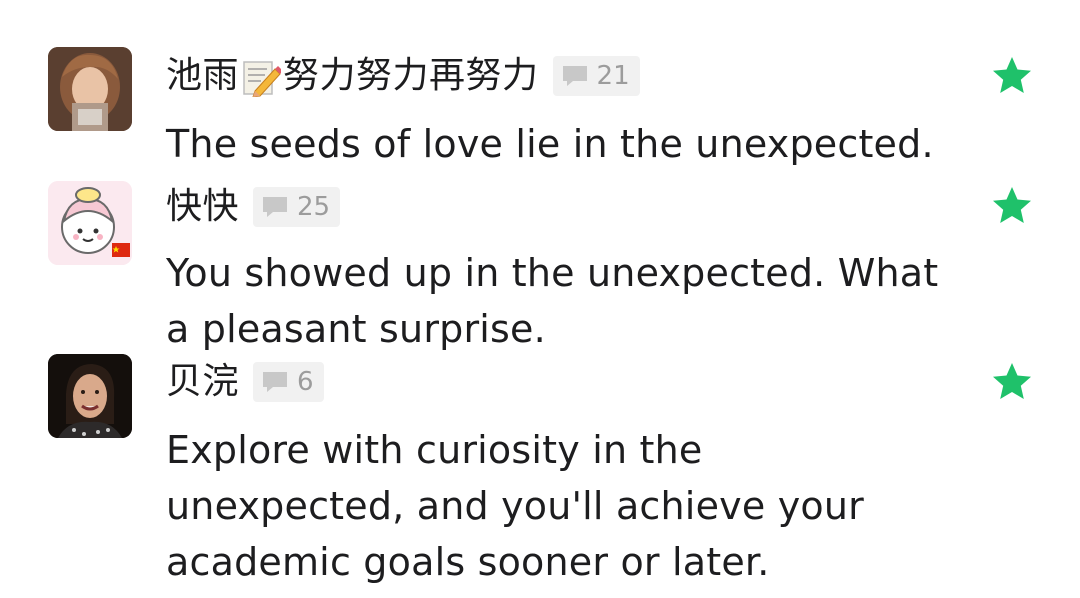  I want to click on comment-header: 贝浣 6, so click(245, 382).